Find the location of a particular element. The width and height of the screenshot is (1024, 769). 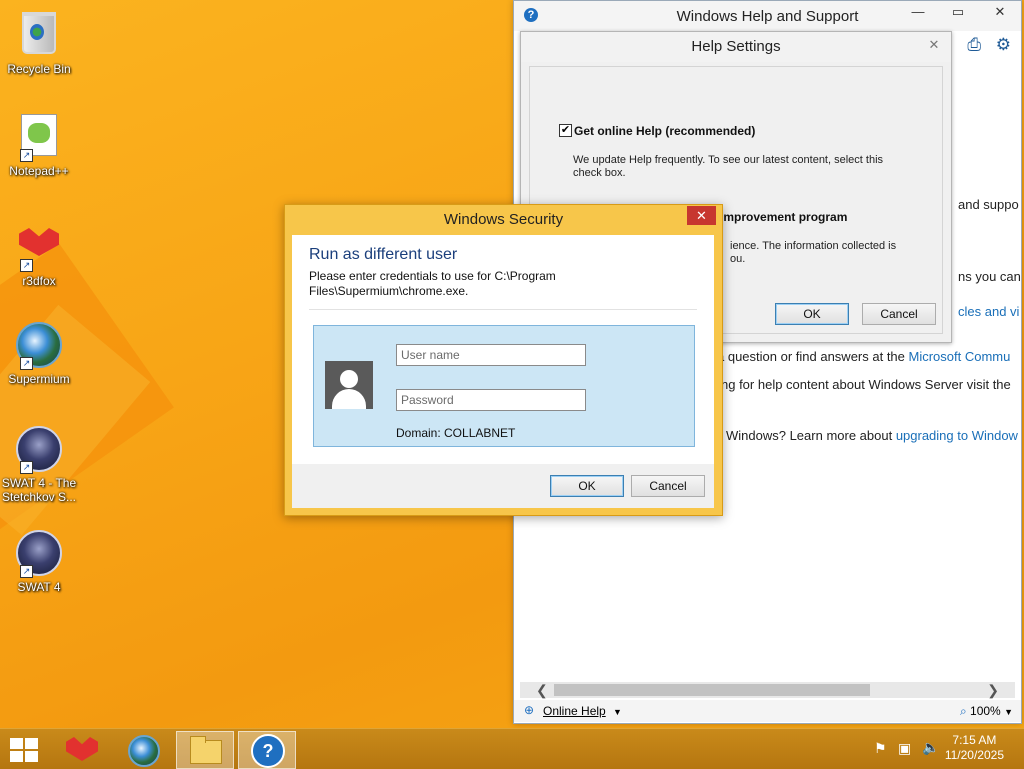

help-line-text: a question or find answers at the is located at coordinates (813, 356).